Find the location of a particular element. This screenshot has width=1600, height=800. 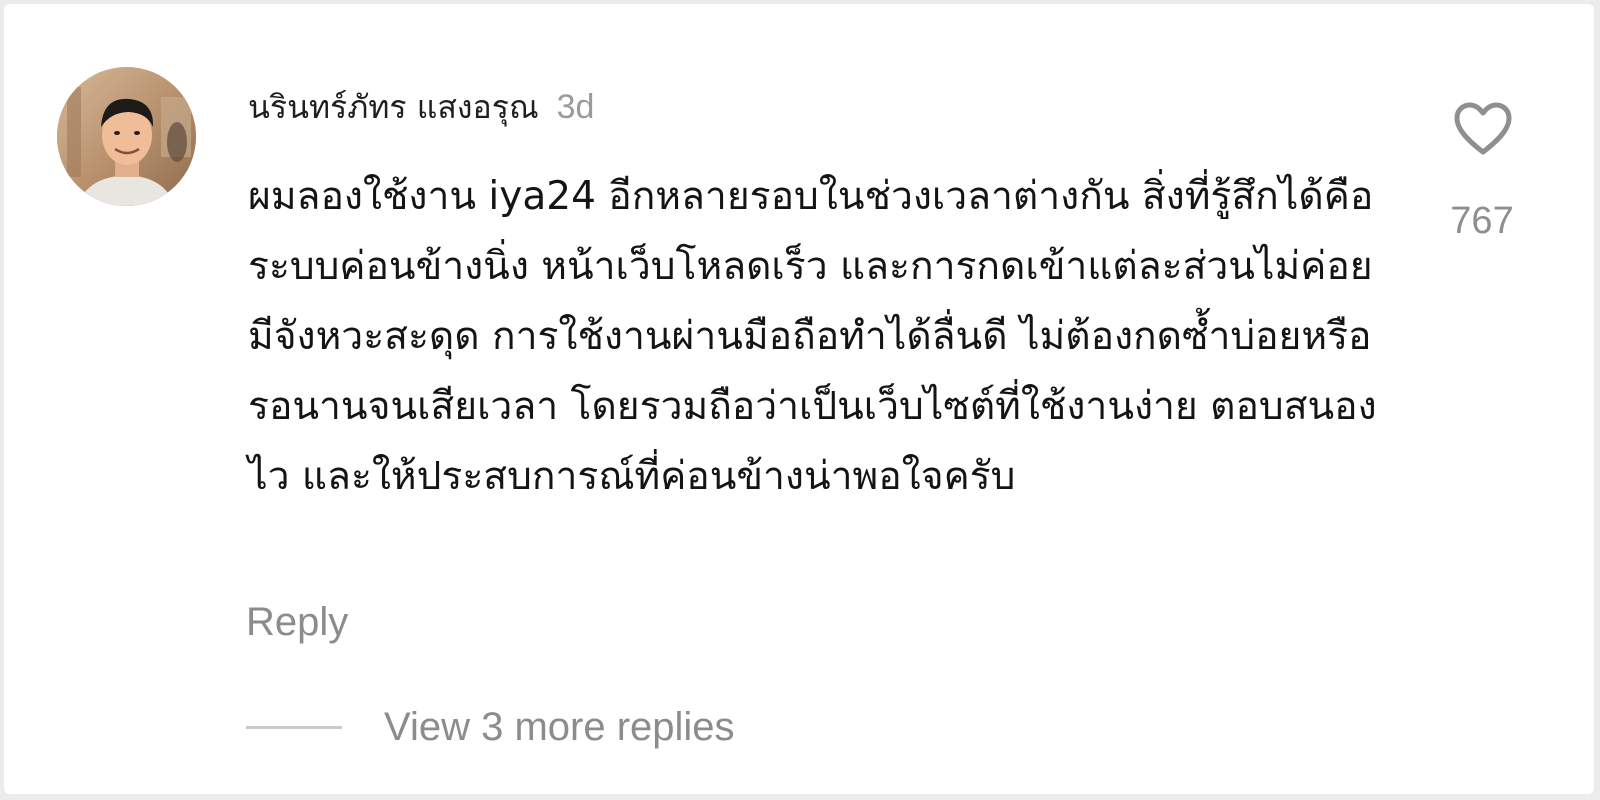

heart-outline-icon is located at coordinates (1483, 128).